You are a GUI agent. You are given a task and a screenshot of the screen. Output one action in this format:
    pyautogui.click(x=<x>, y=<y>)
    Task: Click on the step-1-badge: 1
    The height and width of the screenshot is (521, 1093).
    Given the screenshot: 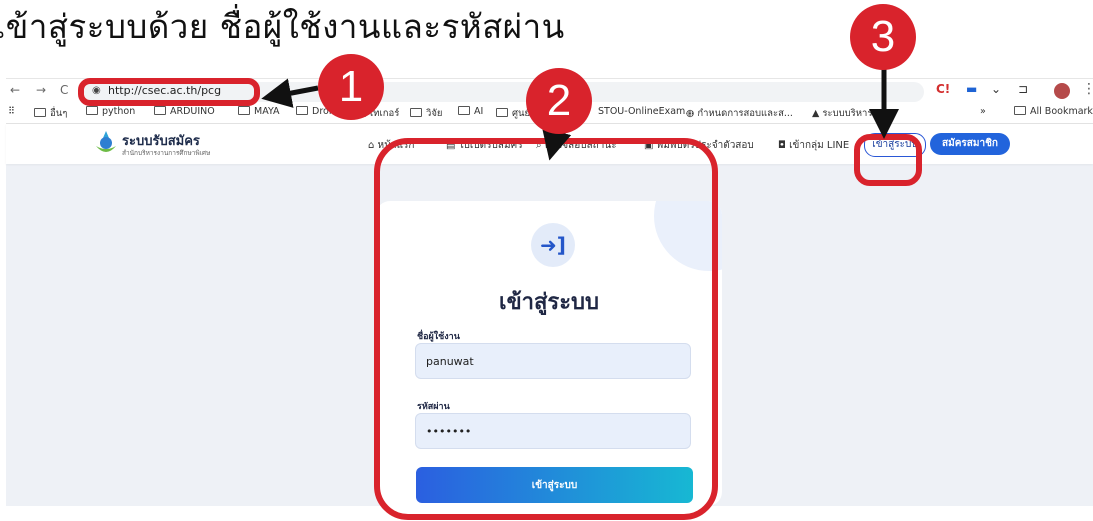 What is the action you would take?
    pyautogui.click(x=351, y=87)
    